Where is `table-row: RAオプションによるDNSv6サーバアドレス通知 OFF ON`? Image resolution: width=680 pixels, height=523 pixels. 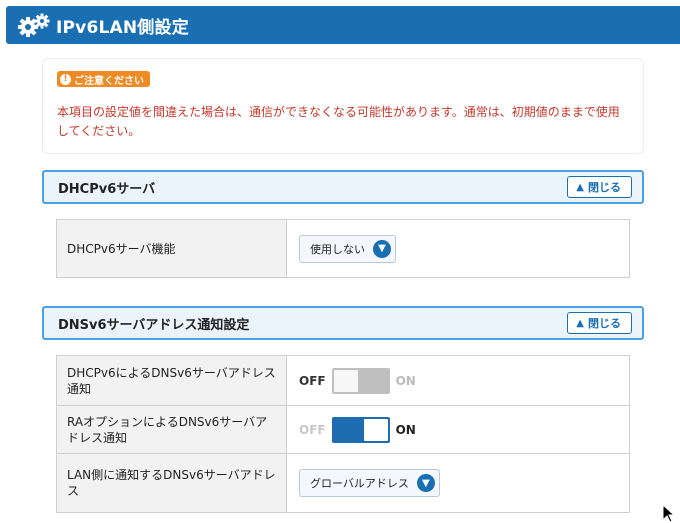 table-row: RAオプションによるDNSv6サーバアドレス通知 OFF ON is located at coordinates (343, 430).